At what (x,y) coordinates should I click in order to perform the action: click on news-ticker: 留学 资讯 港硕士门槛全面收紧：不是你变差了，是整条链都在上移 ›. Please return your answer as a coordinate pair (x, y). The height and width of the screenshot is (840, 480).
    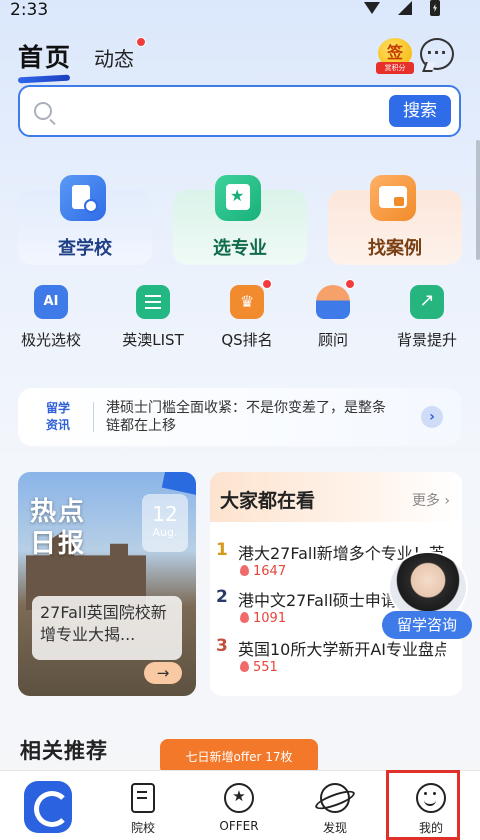
    Looking at the image, I should click on (239, 417).